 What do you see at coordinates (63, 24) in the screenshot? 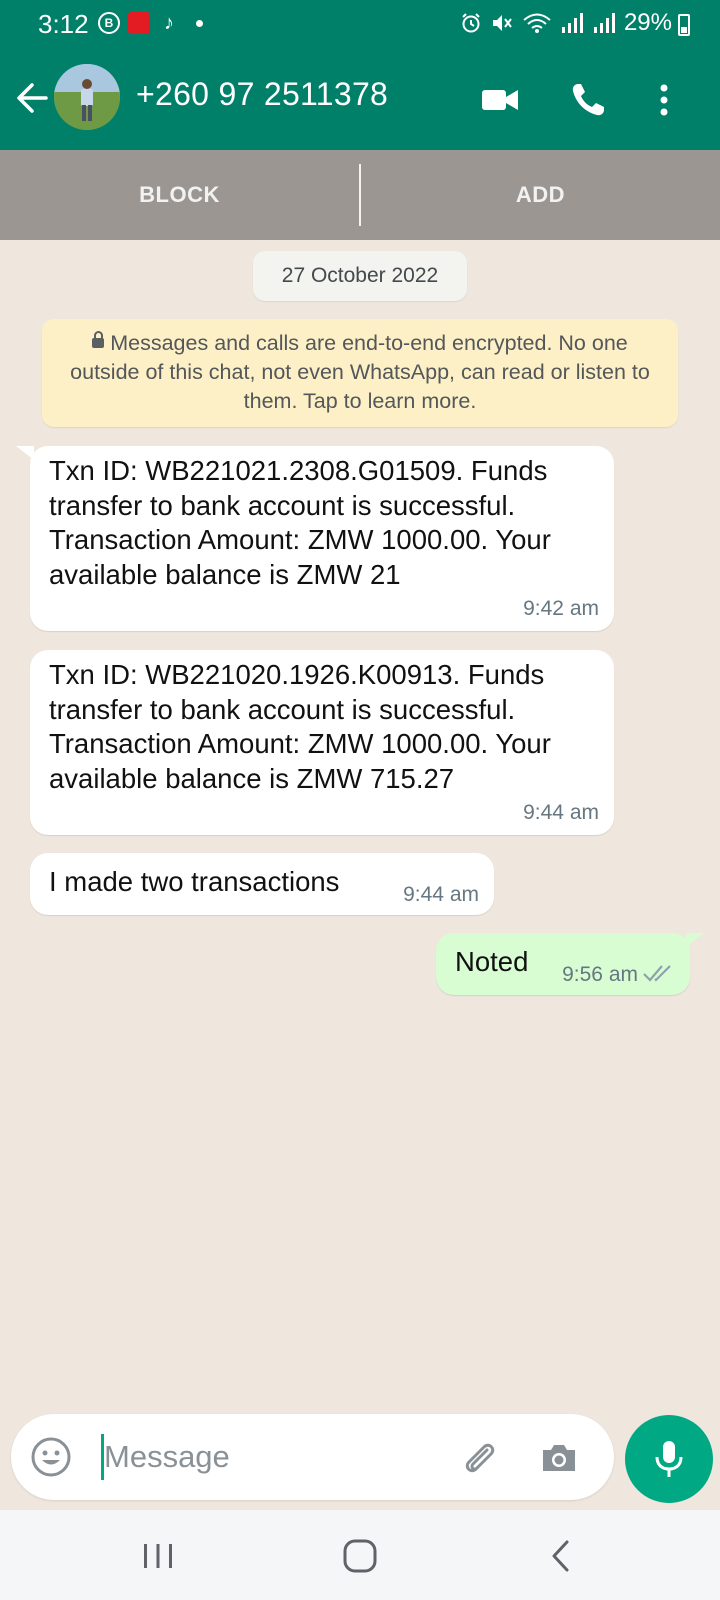
I see `status-time: 3:12` at bounding box center [63, 24].